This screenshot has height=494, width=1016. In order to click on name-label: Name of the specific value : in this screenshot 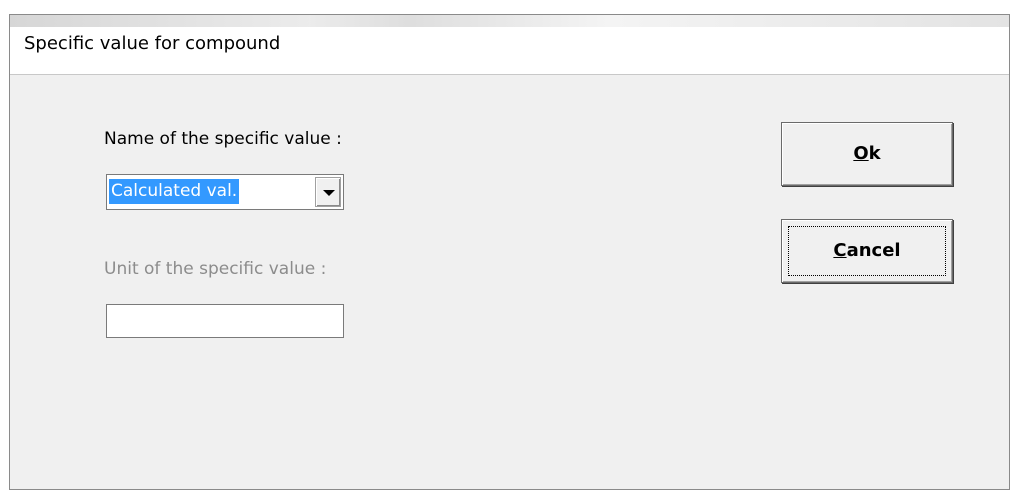, I will do `click(223, 139)`.